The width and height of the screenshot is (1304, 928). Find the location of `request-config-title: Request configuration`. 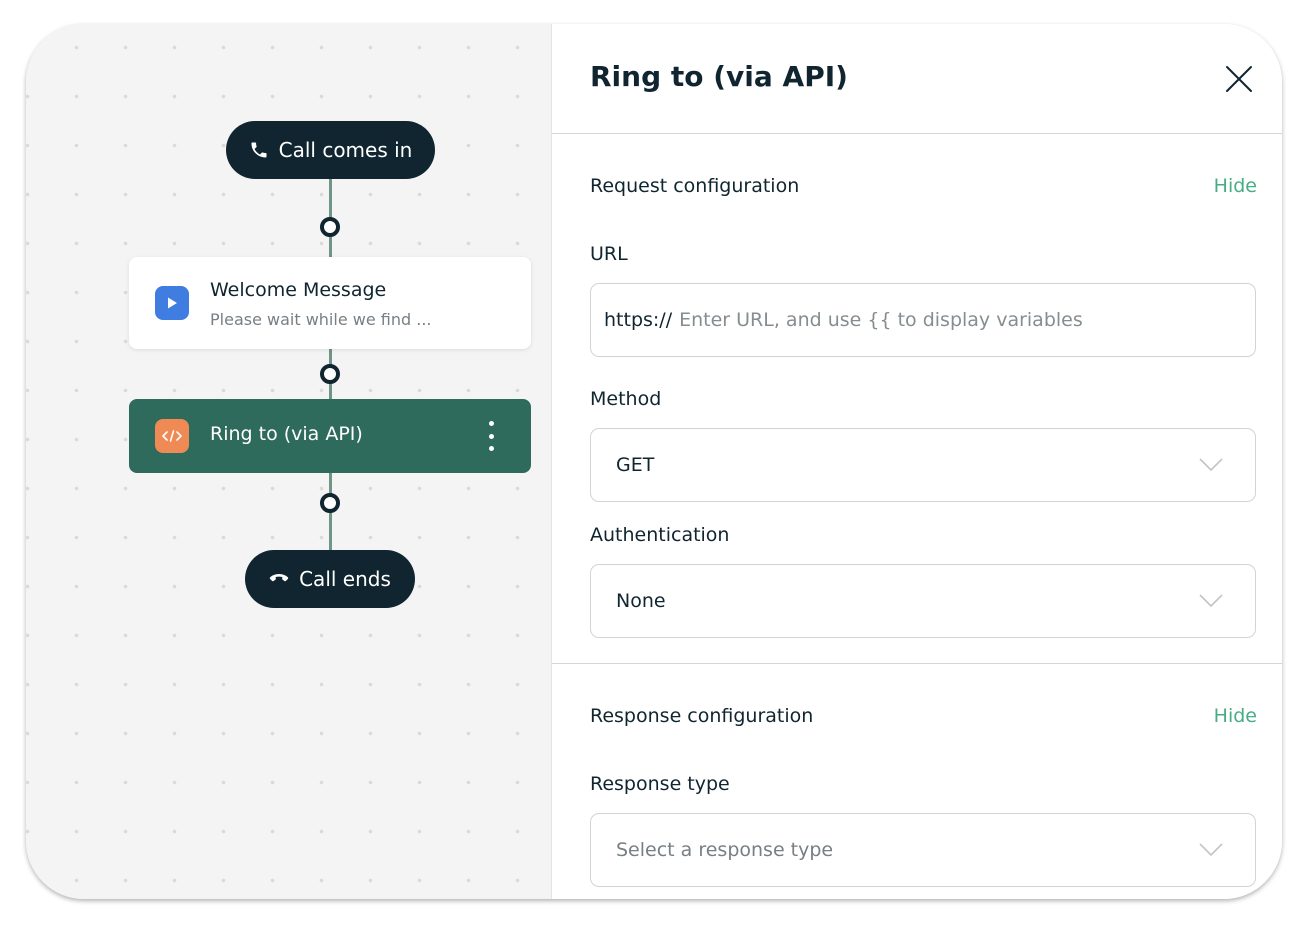

request-config-title: Request configuration is located at coordinates (695, 186).